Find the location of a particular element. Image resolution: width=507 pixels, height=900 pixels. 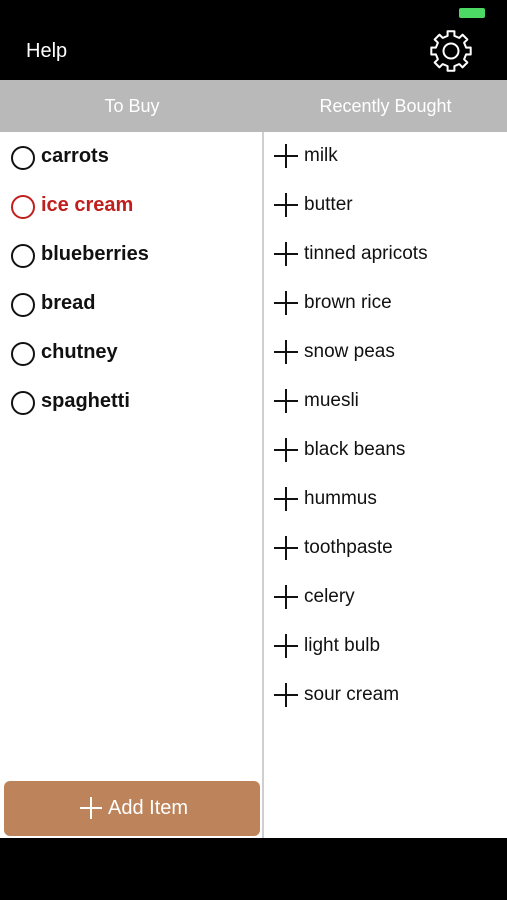

recent-item: tinned apricots is located at coordinates (385, 254).